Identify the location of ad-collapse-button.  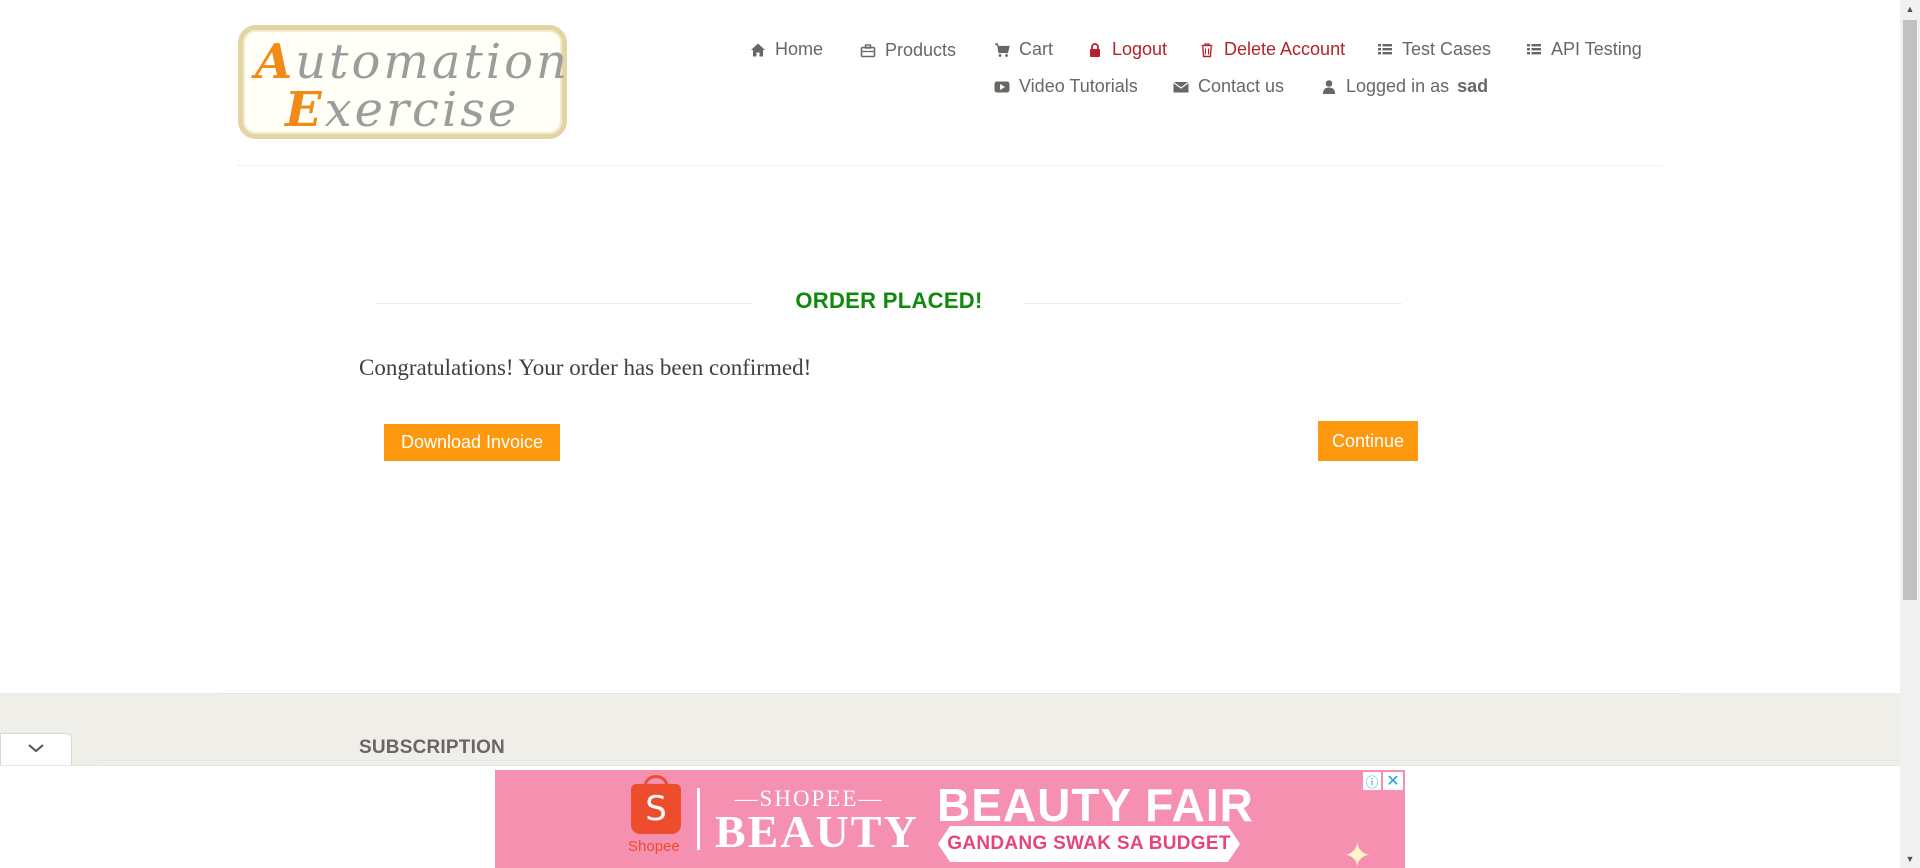
(36, 749).